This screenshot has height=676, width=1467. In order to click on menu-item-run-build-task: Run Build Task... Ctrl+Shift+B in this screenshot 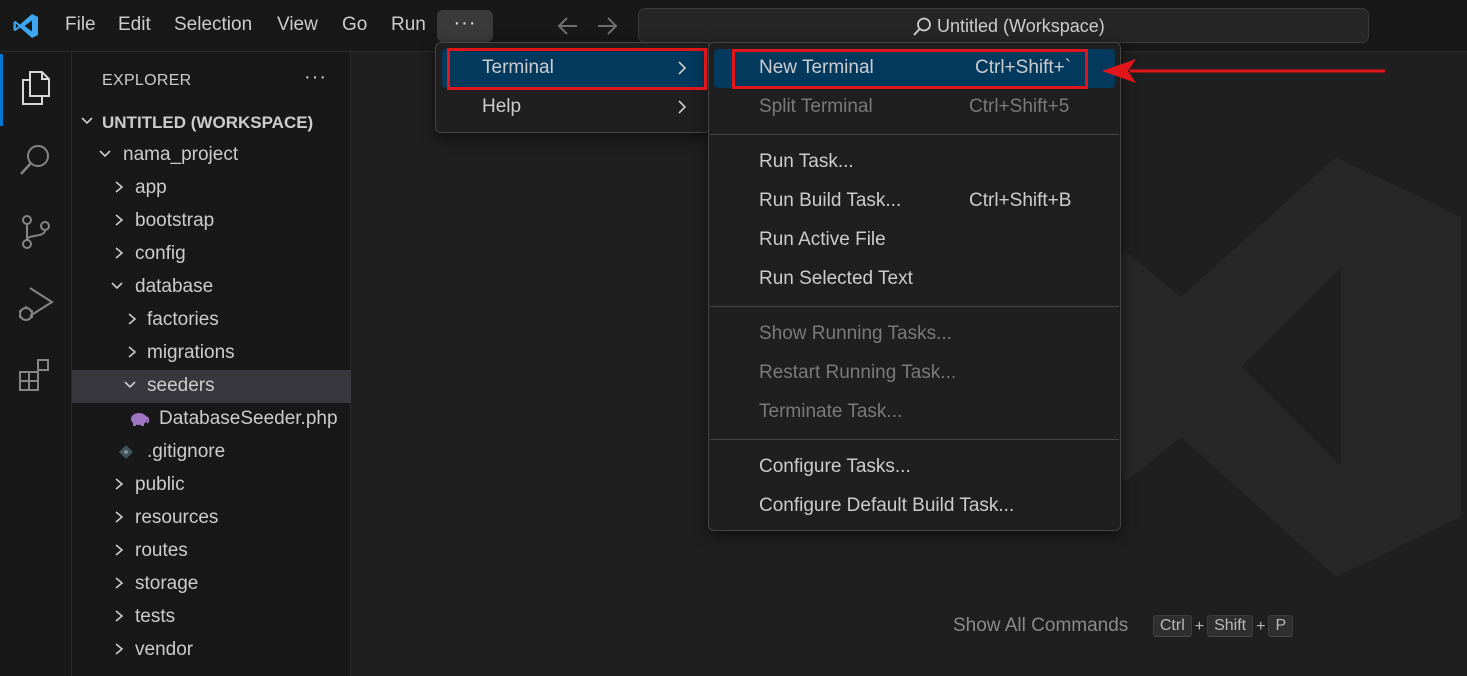, I will do `click(914, 201)`.